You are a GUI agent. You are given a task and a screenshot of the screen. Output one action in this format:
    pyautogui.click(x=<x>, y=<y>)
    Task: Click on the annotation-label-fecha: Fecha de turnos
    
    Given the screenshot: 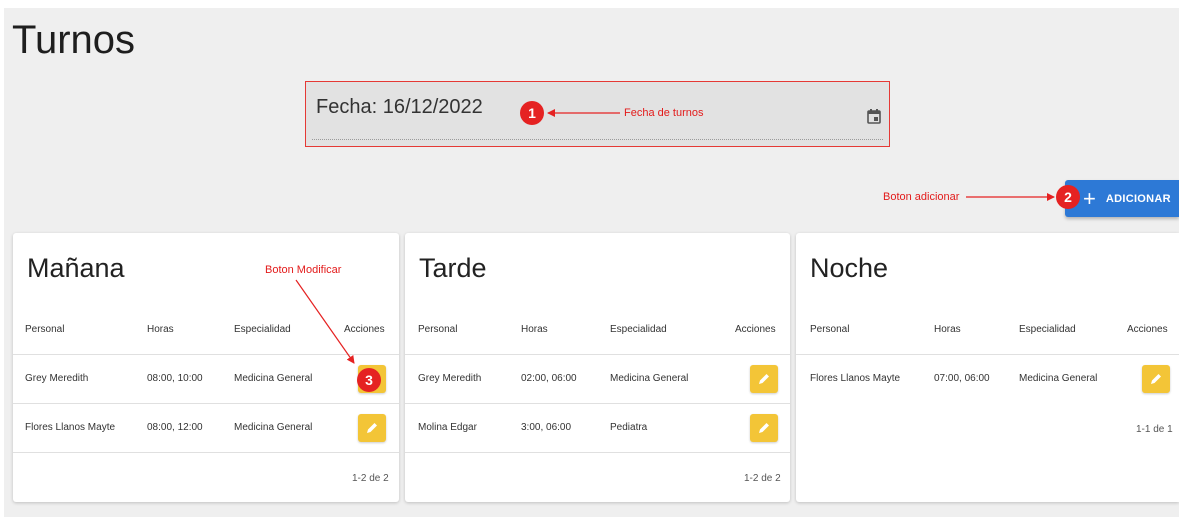 What is the action you would take?
    pyautogui.click(x=664, y=113)
    